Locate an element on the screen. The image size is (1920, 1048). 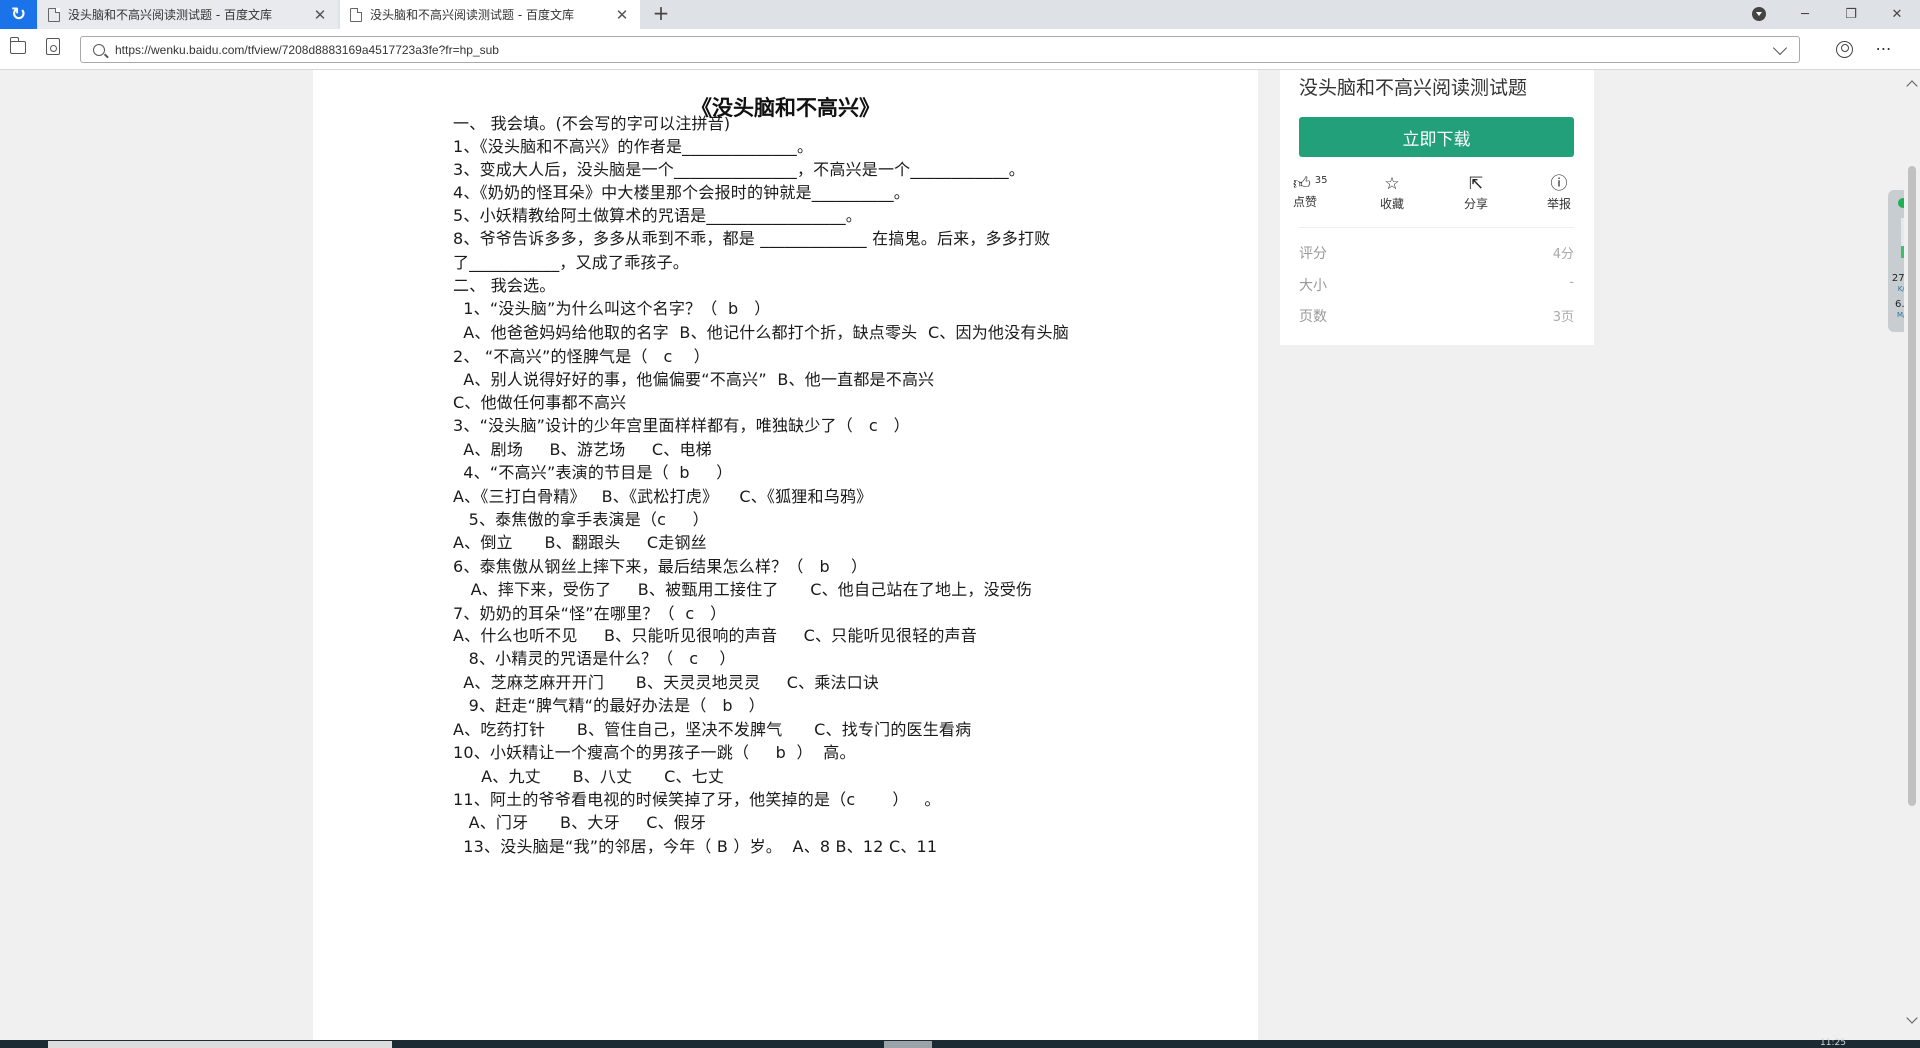
document-line: A、他爸爸妈妈给他取的名字 B、他记什么都打个折，缺点零头 C、因为他没有头脑 is located at coordinates (763, 332).